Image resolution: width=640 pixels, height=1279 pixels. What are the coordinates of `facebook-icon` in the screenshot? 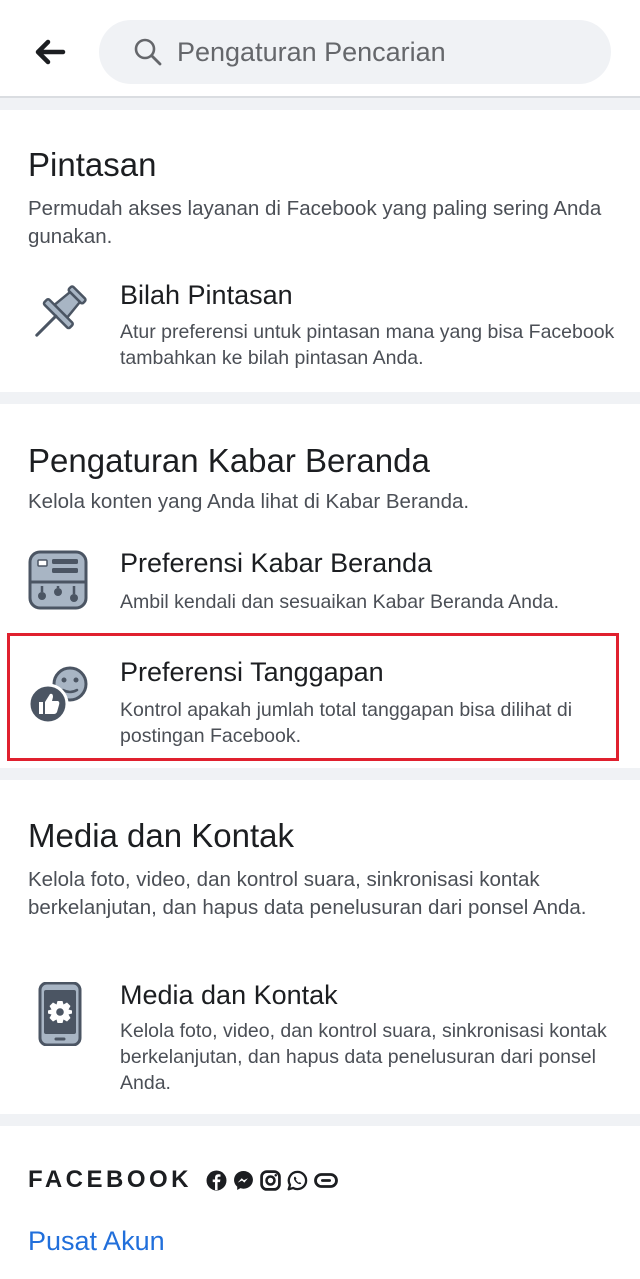 It's located at (216, 1180).